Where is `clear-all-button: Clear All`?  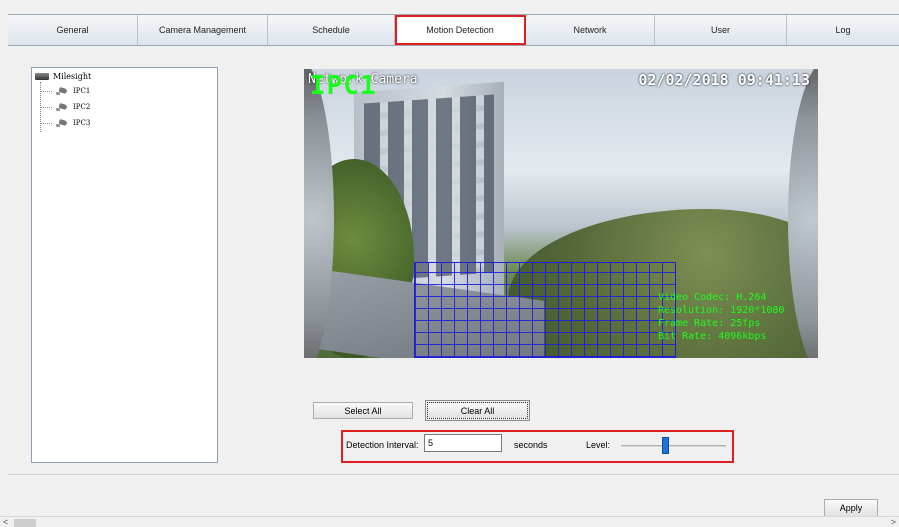
clear-all-button: Clear All is located at coordinates (477, 410).